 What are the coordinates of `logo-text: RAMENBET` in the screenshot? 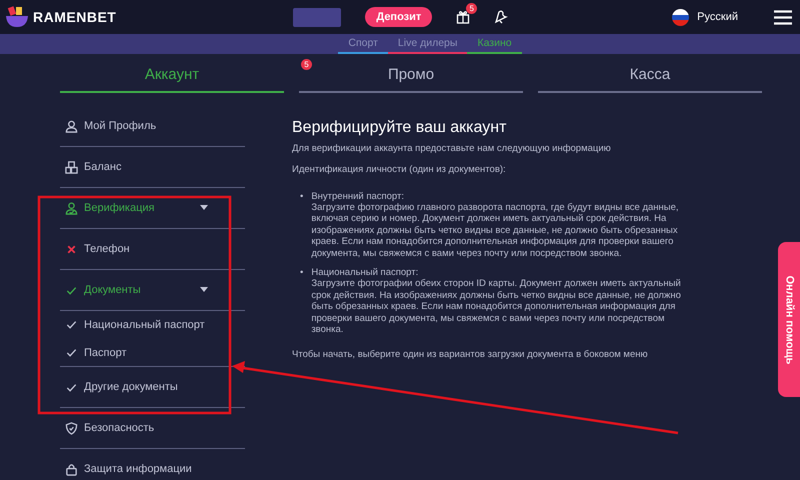 It's located at (74, 17).